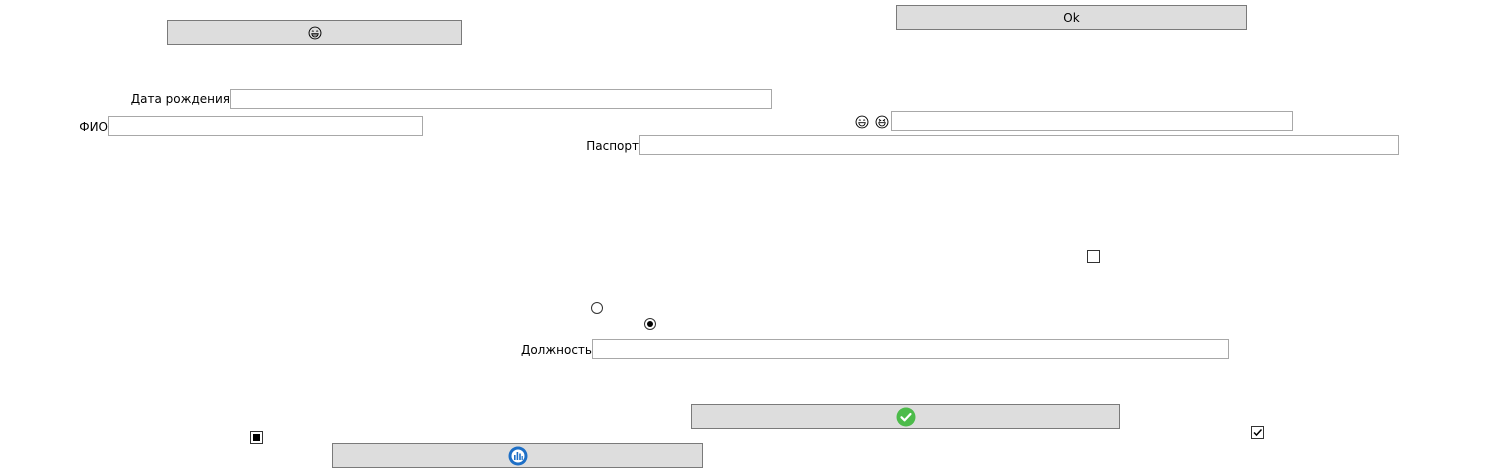 The height and width of the screenshot is (475, 1495). I want to click on grinning-squint-face-icon, so click(882, 122).